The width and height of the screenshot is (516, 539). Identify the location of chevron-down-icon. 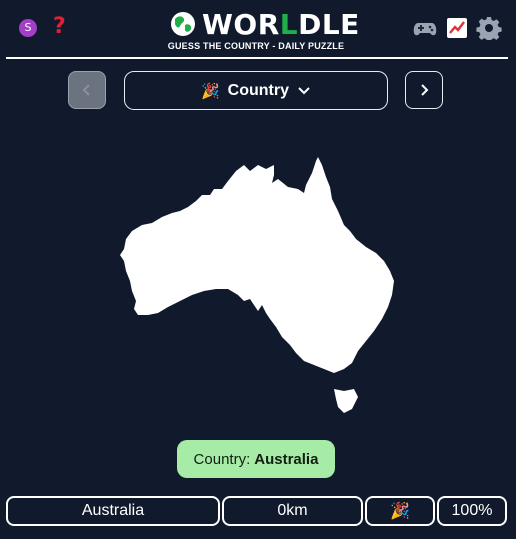
(304, 90).